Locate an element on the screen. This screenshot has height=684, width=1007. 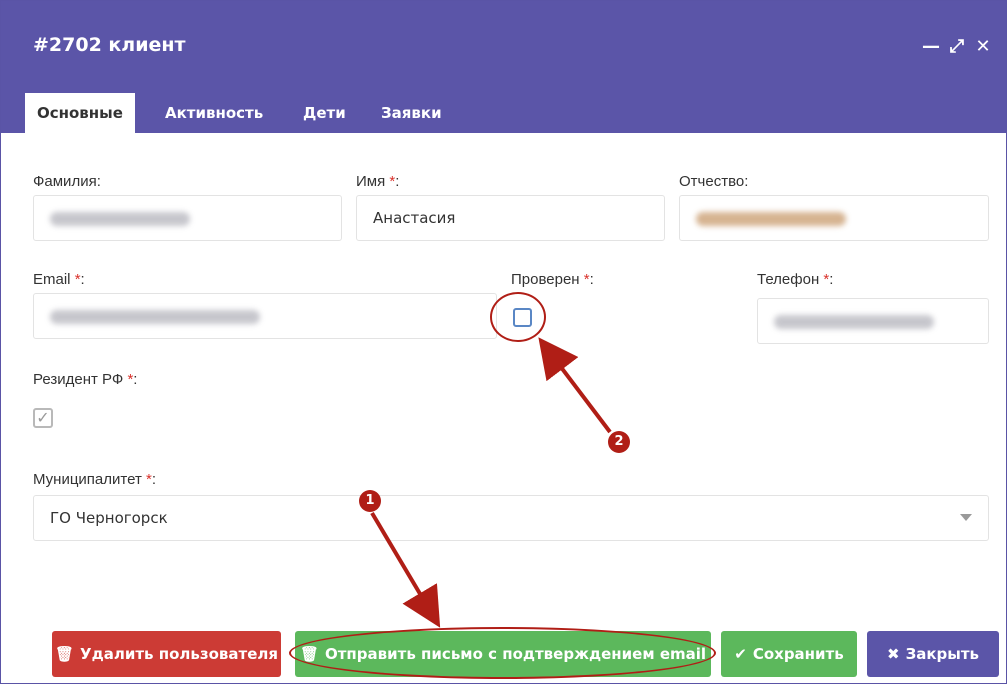
patronymic-field is located at coordinates (834, 218).